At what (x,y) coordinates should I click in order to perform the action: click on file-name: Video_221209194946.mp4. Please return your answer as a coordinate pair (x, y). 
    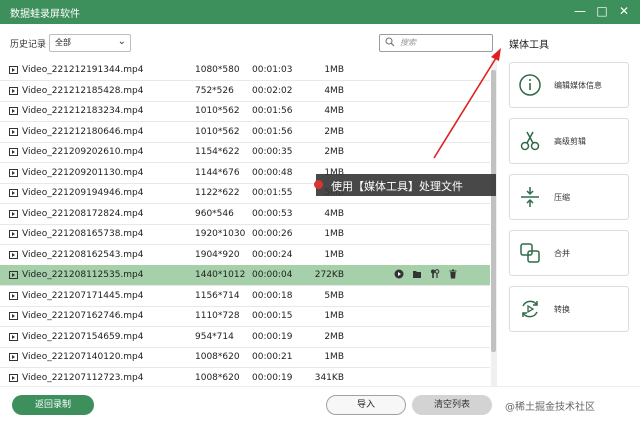
    Looking at the image, I should click on (83, 193).